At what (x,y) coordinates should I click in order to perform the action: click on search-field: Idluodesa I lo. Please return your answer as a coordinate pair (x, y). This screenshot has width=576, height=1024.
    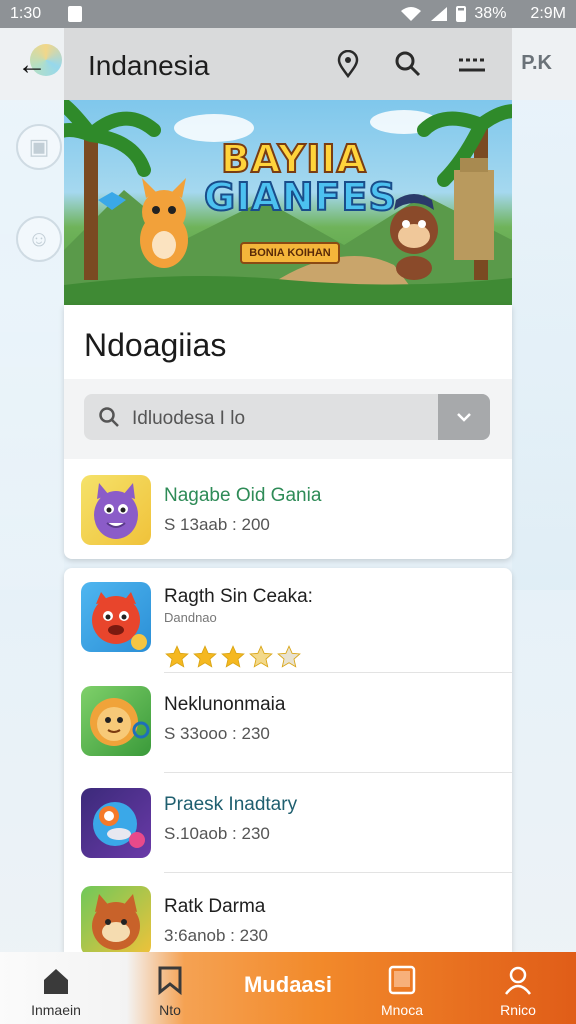
    Looking at the image, I should click on (287, 417).